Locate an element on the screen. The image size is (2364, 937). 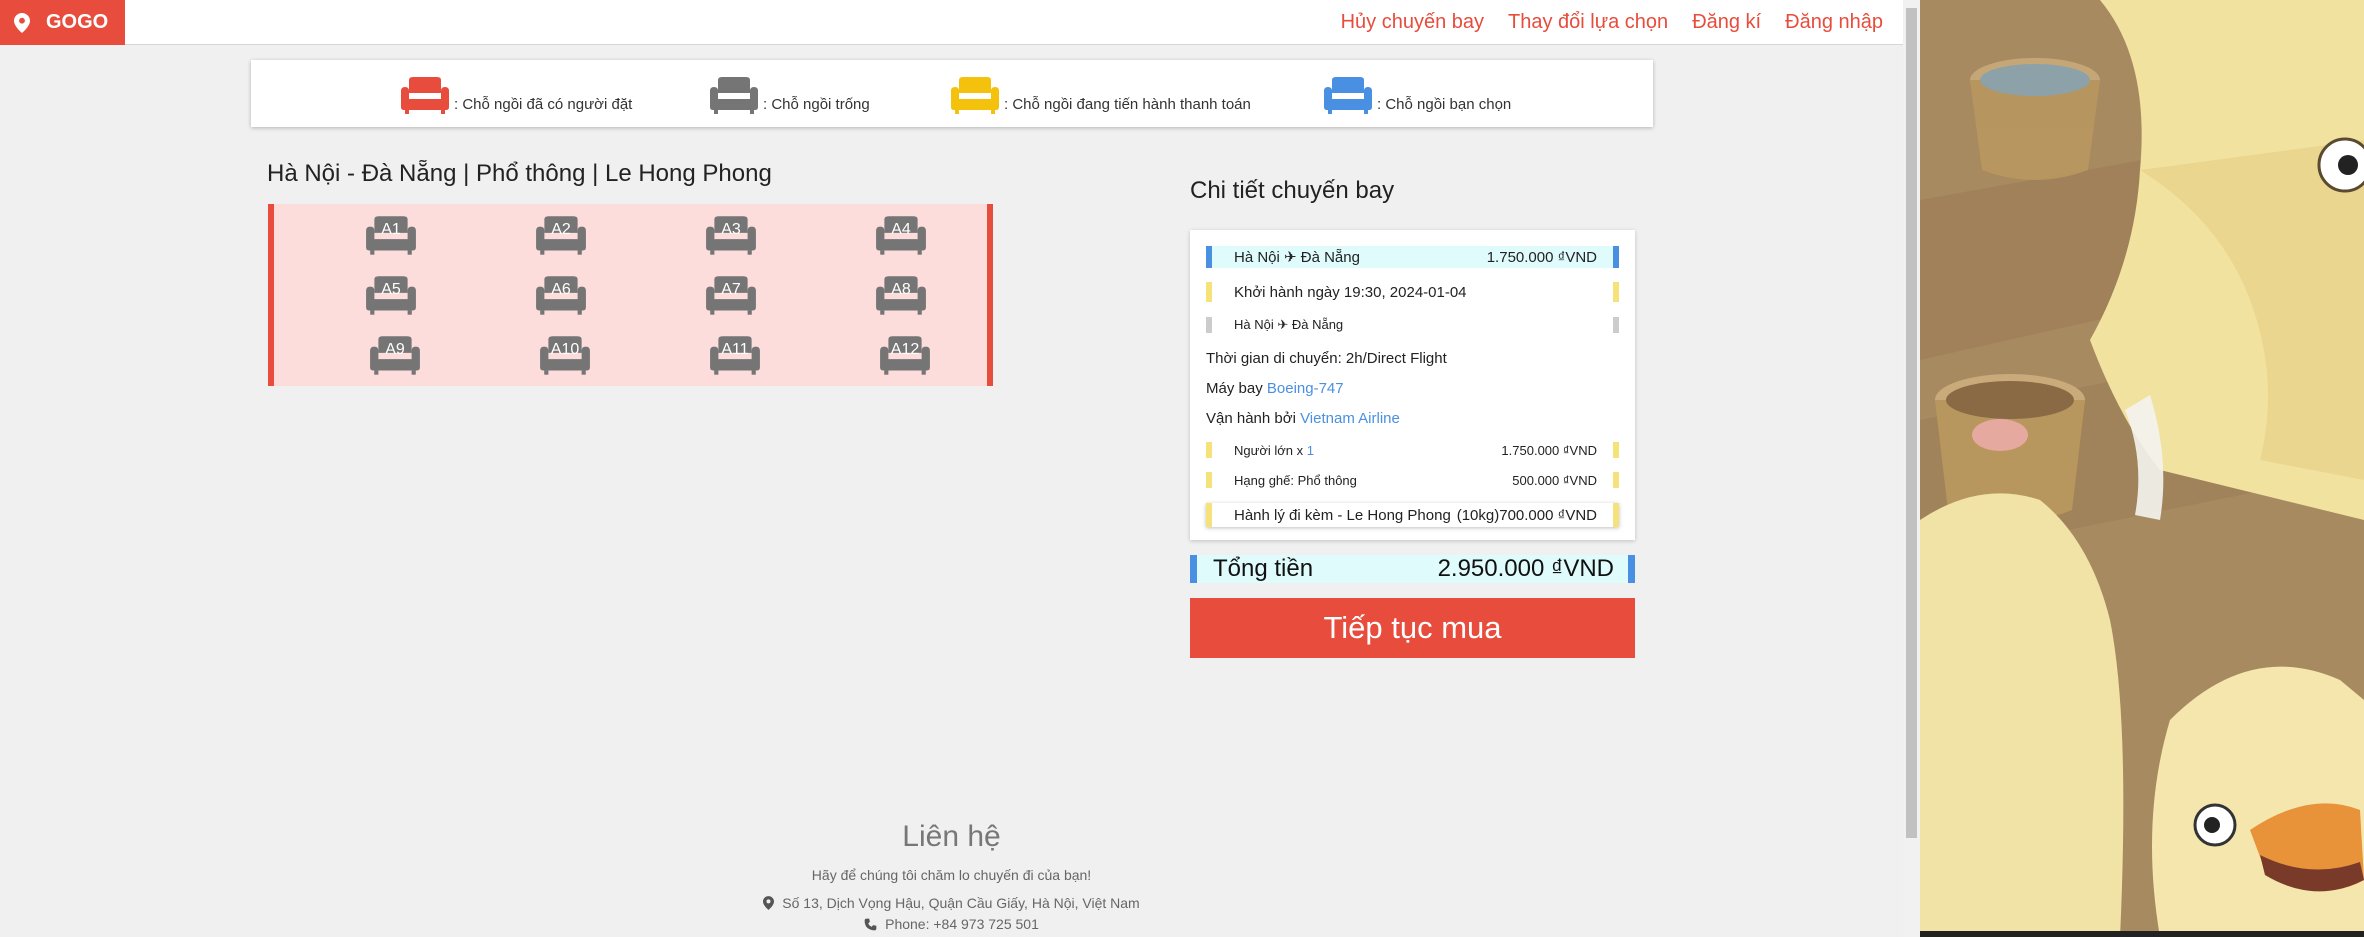
seat-label: A8 is located at coordinates (901, 289).